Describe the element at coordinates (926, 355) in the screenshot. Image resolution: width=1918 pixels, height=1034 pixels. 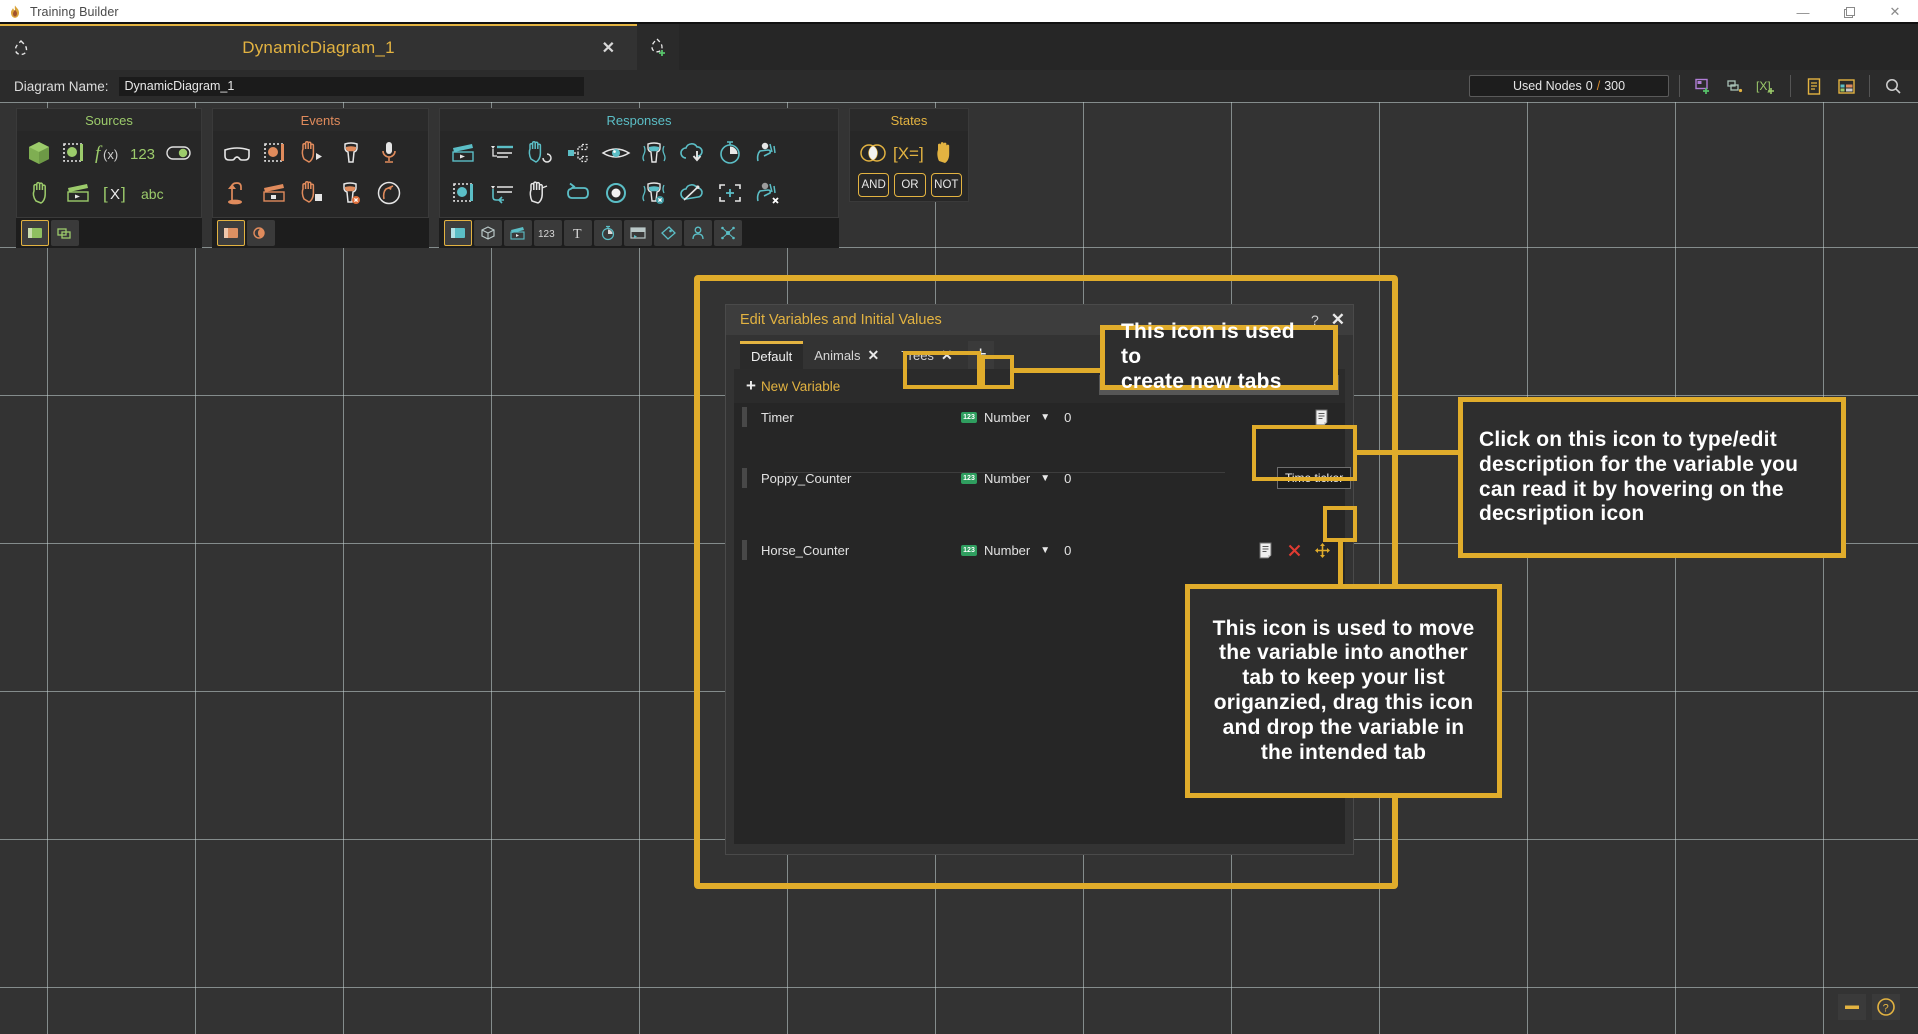
I see `tab-trees: Trees ✕` at that location.